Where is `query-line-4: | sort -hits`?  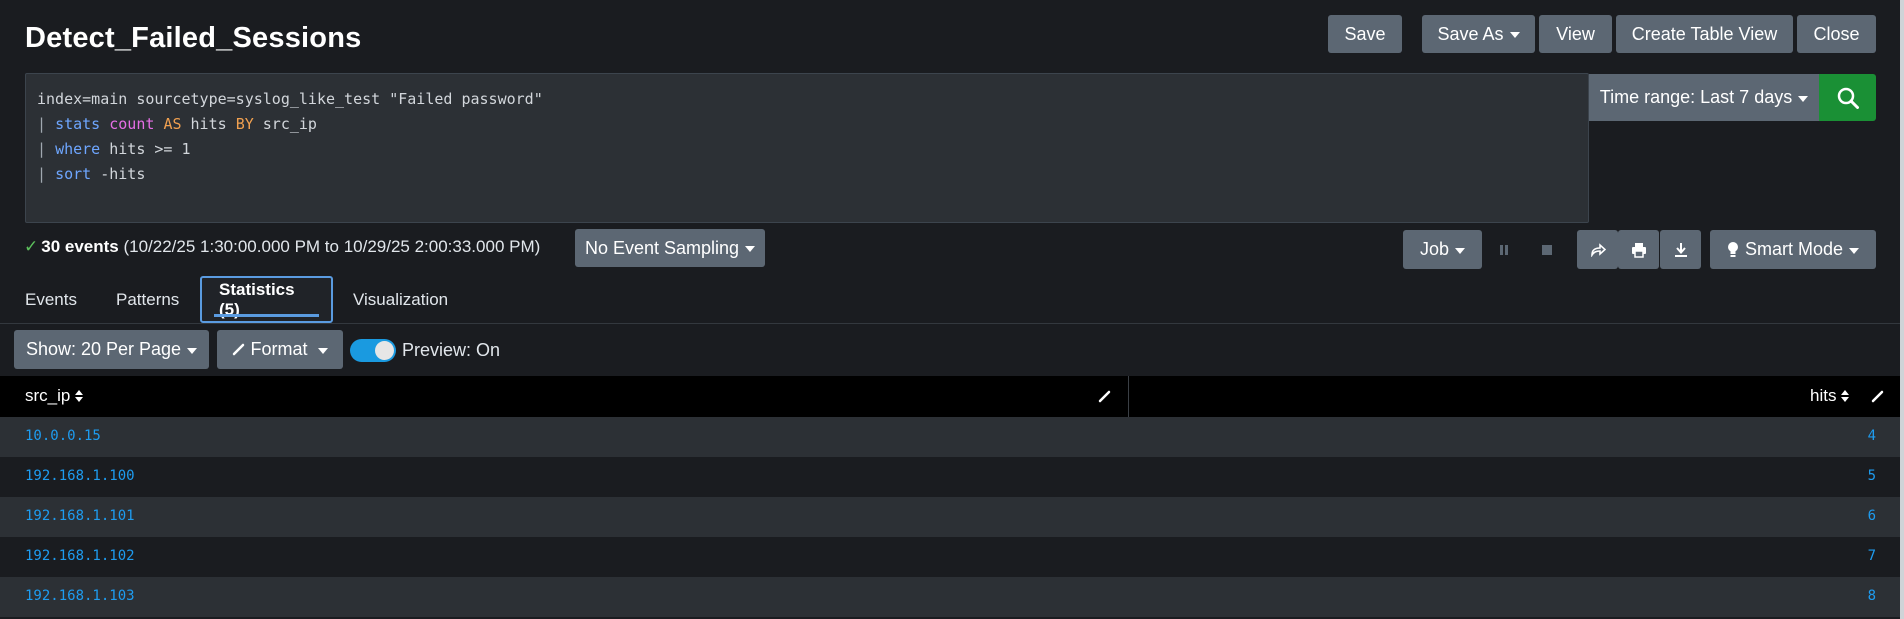
query-line-4: | sort -hits is located at coordinates (91, 174).